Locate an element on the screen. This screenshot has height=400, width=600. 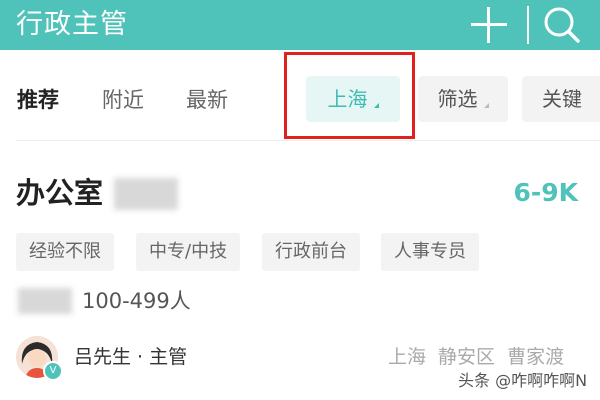
header-divider is located at coordinates (528, 25).